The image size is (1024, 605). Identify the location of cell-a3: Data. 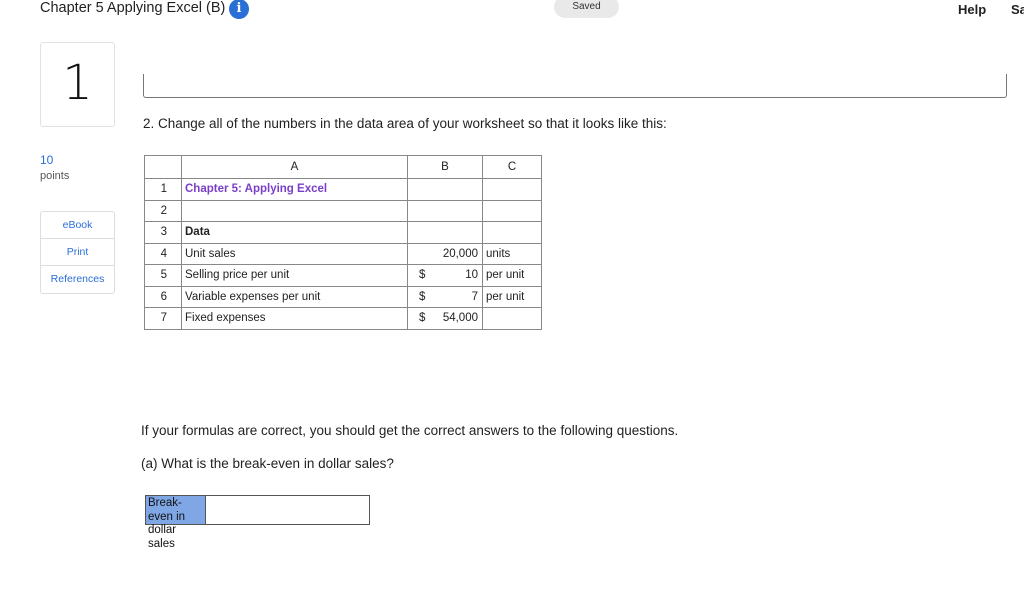
(294, 232).